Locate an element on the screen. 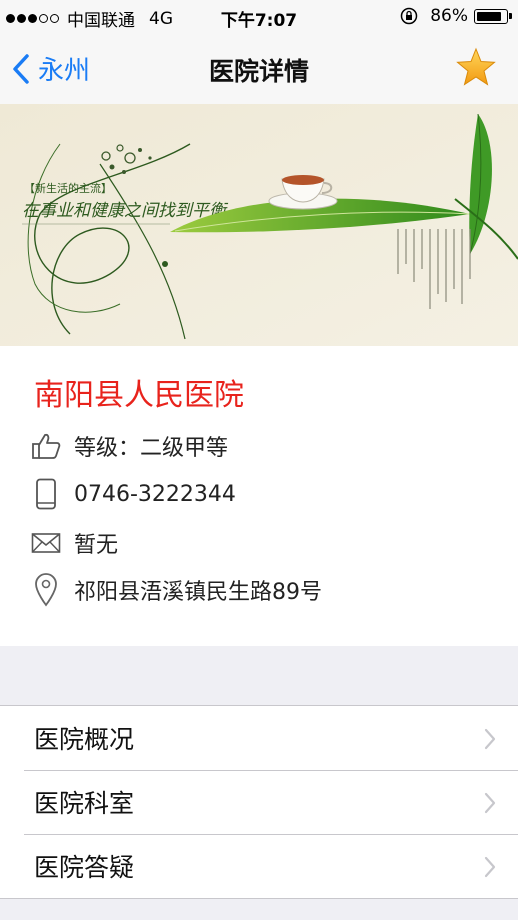  orientation-lock-icon is located at coordinates (409, 16).